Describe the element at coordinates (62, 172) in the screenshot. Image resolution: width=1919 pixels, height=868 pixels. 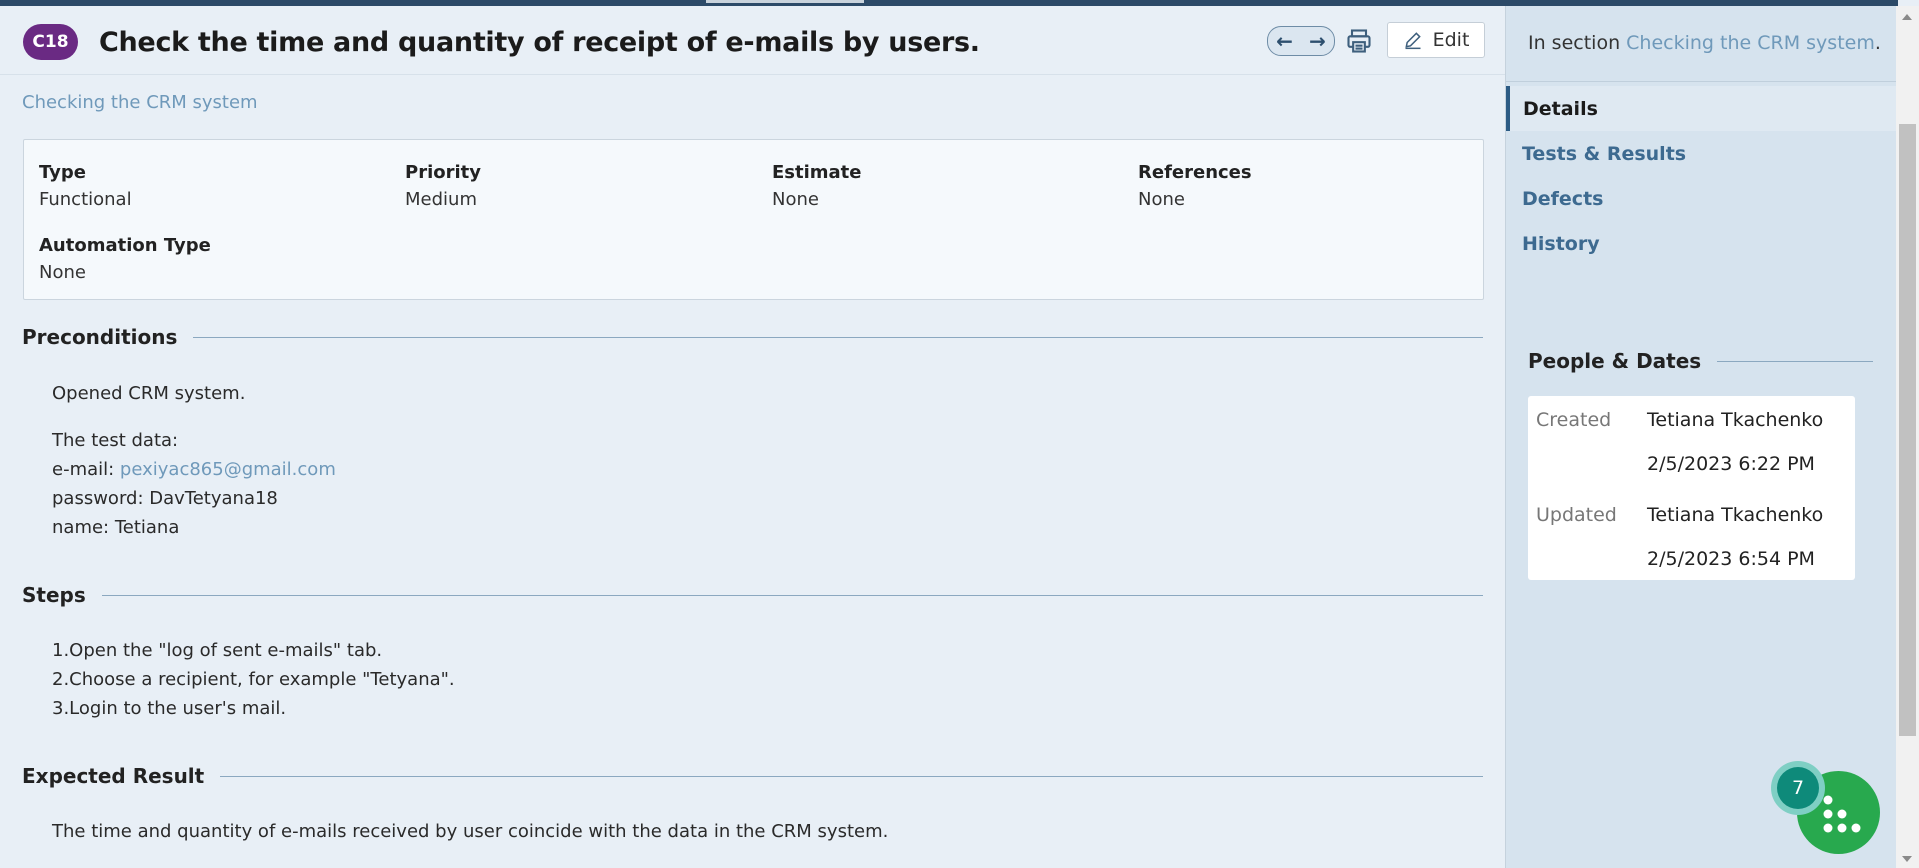
I see `field-label: Type` at that location.